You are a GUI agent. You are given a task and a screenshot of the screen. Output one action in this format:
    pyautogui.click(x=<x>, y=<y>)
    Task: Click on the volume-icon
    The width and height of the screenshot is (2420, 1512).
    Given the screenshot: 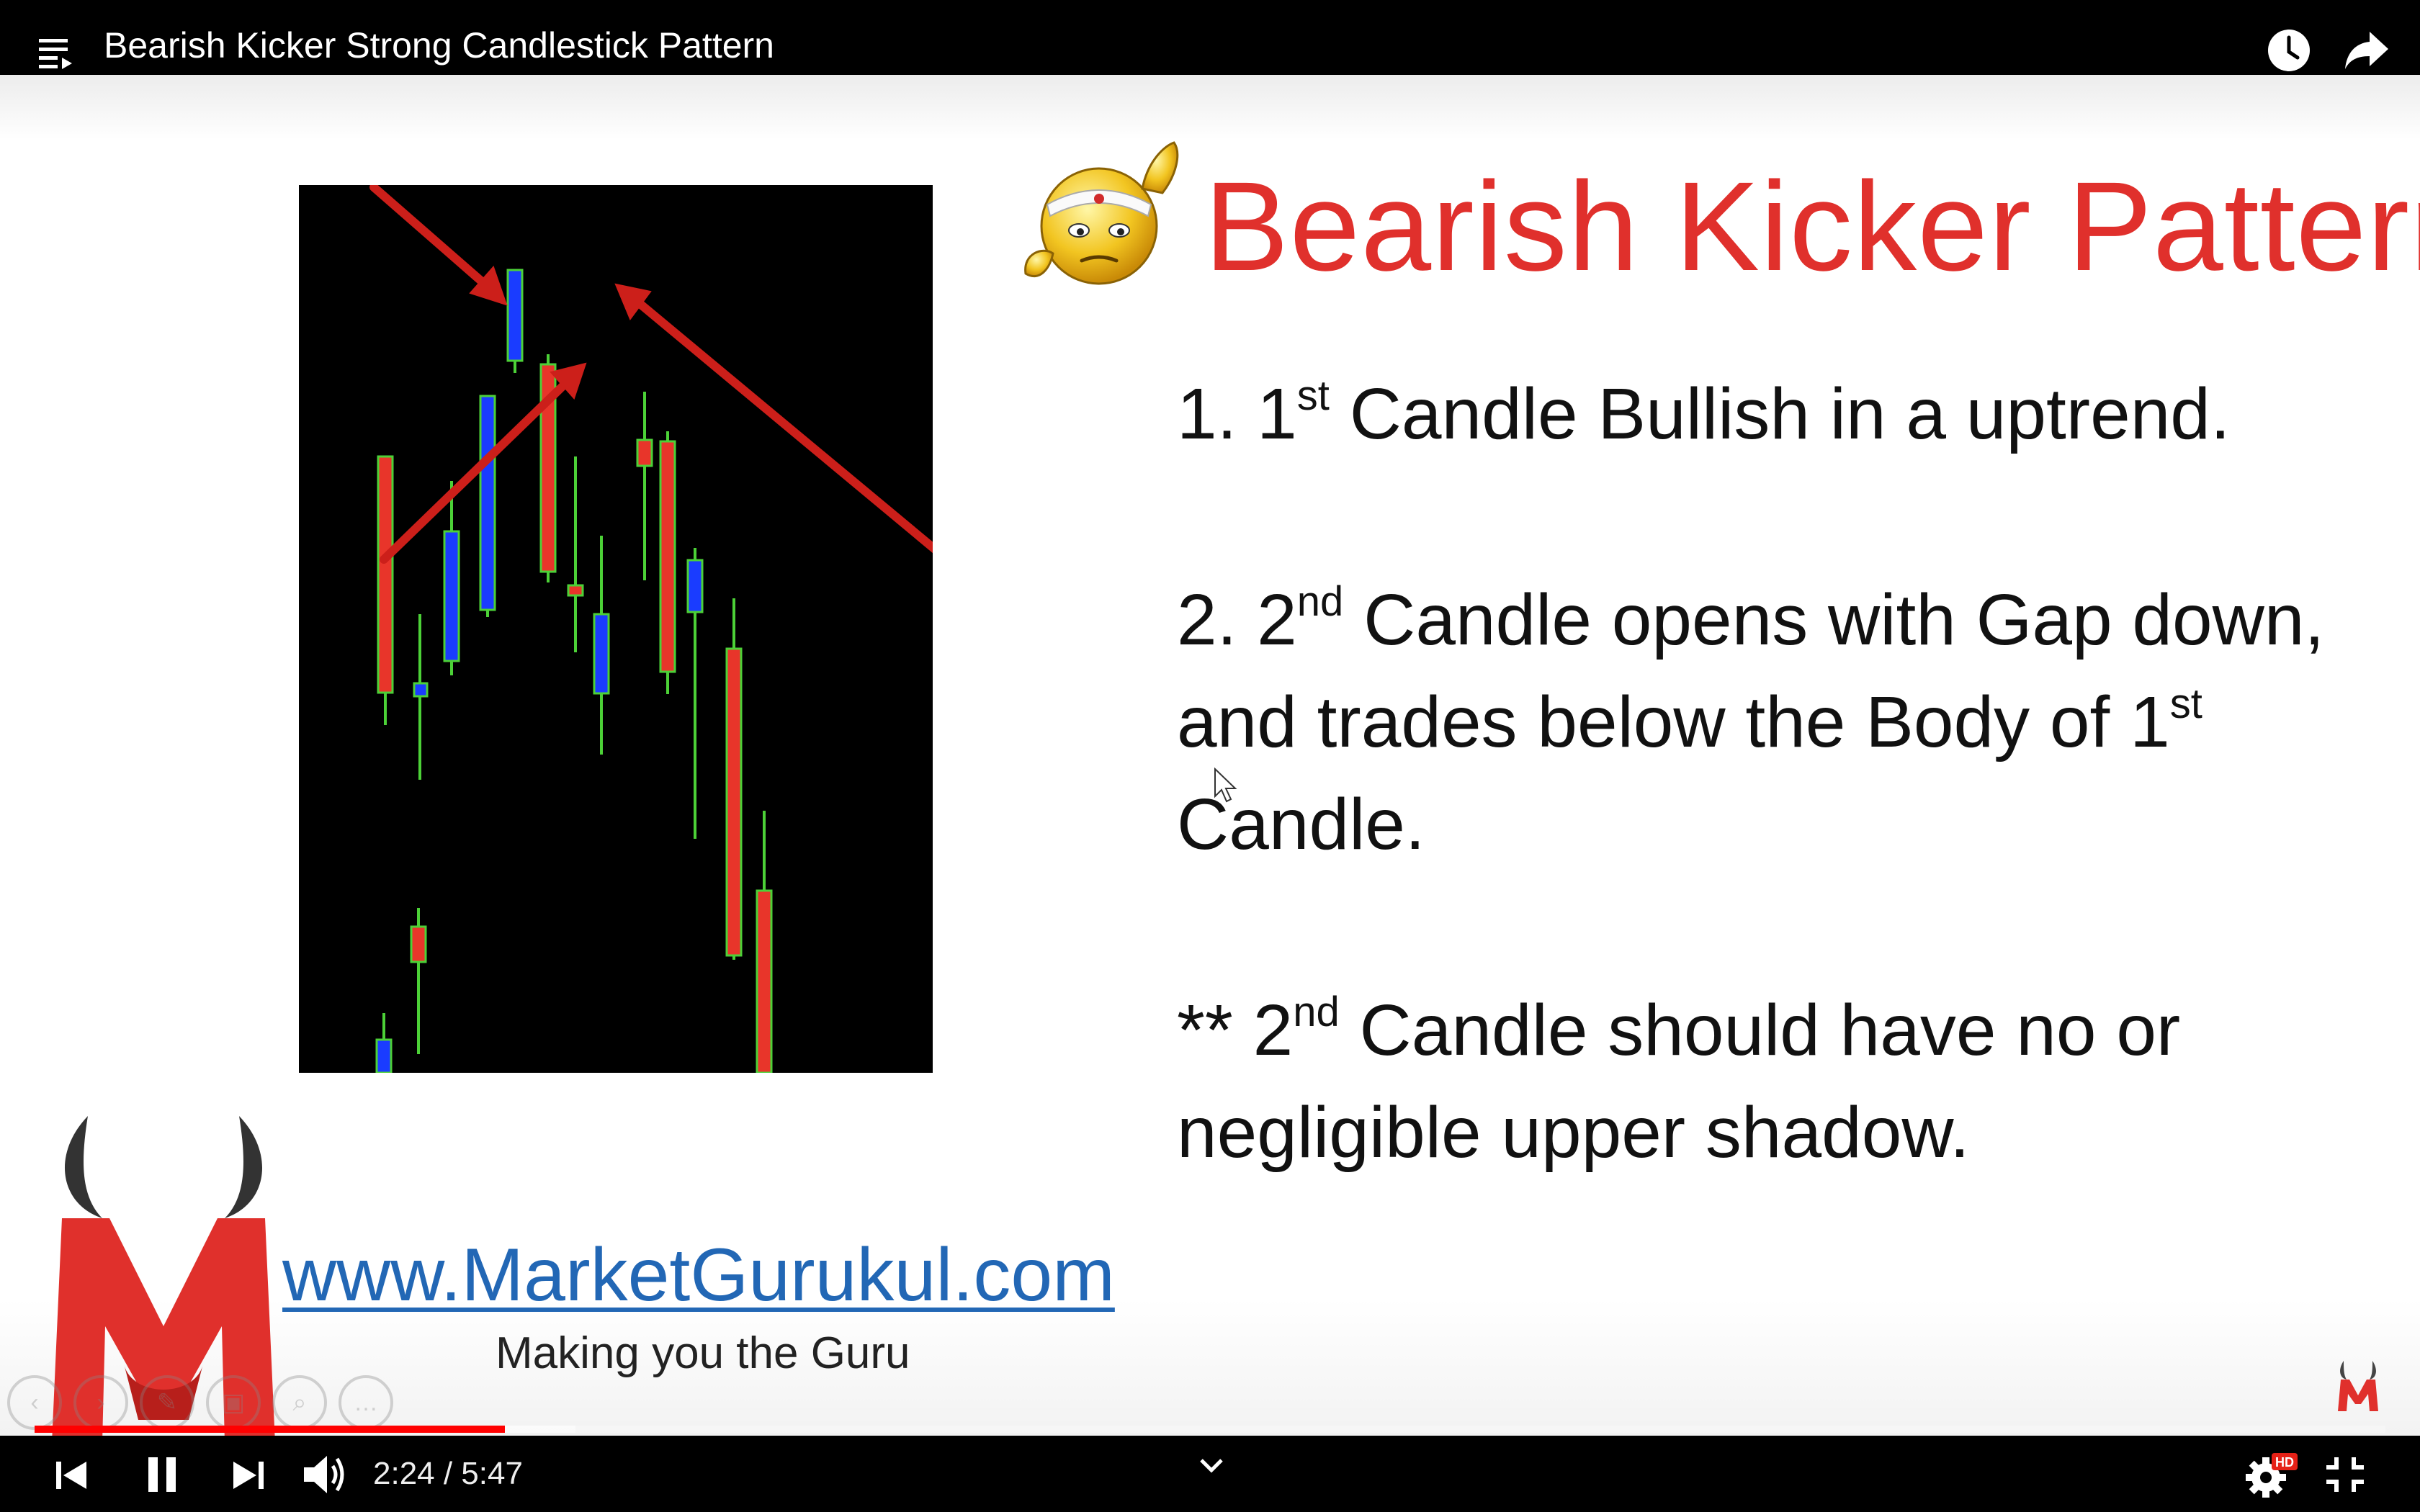 What is the action you would take?
    pyautogui.click(x=325, y=1474)
    